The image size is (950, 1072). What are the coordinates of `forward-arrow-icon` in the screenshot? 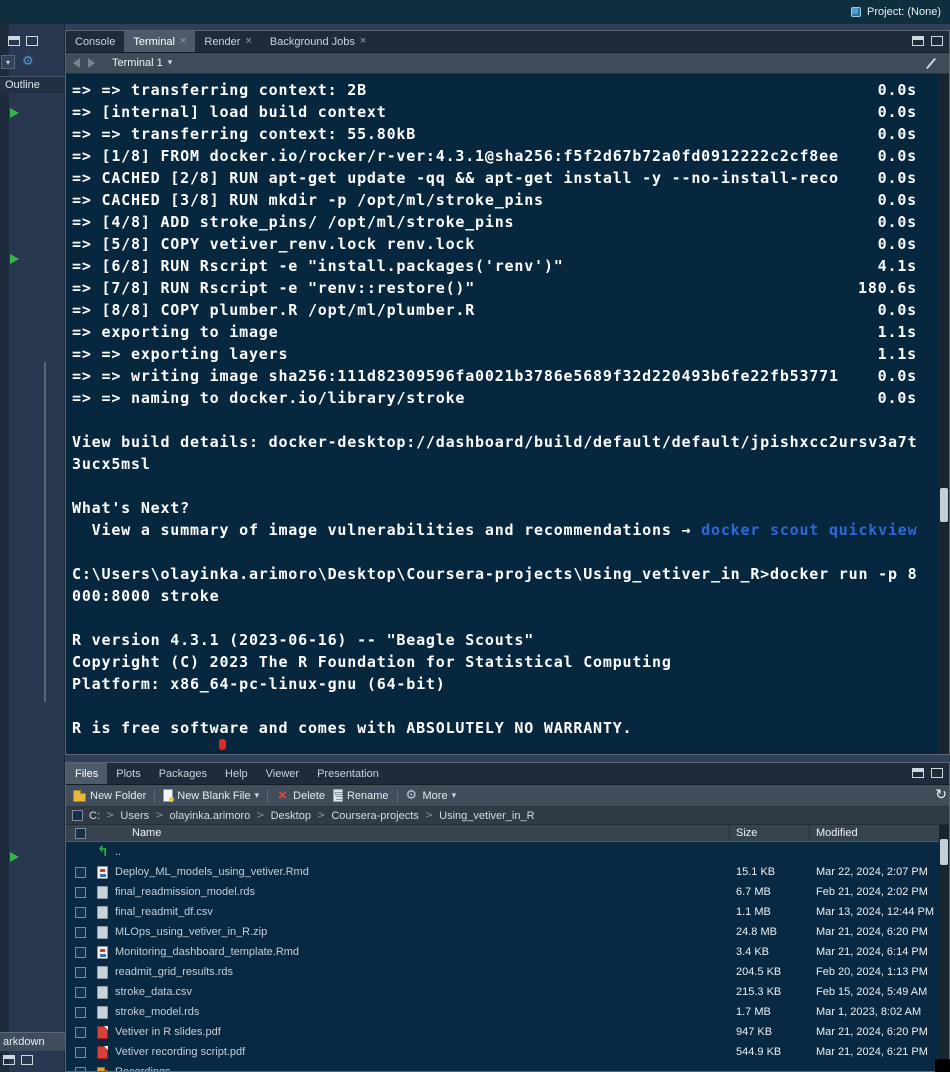 It's located at (91, 63).